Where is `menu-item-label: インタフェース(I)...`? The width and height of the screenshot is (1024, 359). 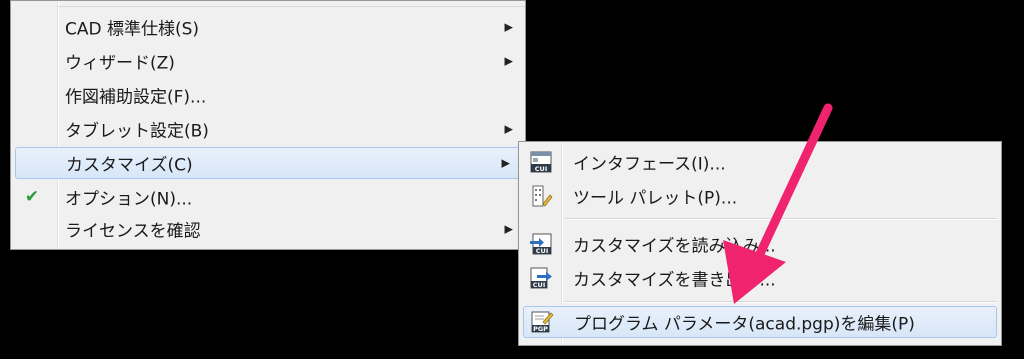
menu-item-label: インタフェース(I)... is located at coordinates (649, 164).